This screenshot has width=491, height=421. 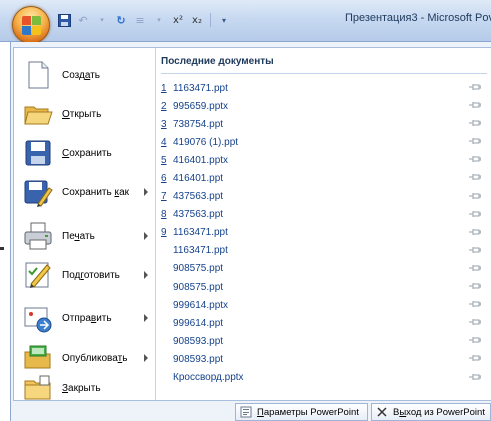 What do you see at coordinates (81, 75) in the screenshot?
I see `menu-item-label: Создать` at bounding box center [81, 75].